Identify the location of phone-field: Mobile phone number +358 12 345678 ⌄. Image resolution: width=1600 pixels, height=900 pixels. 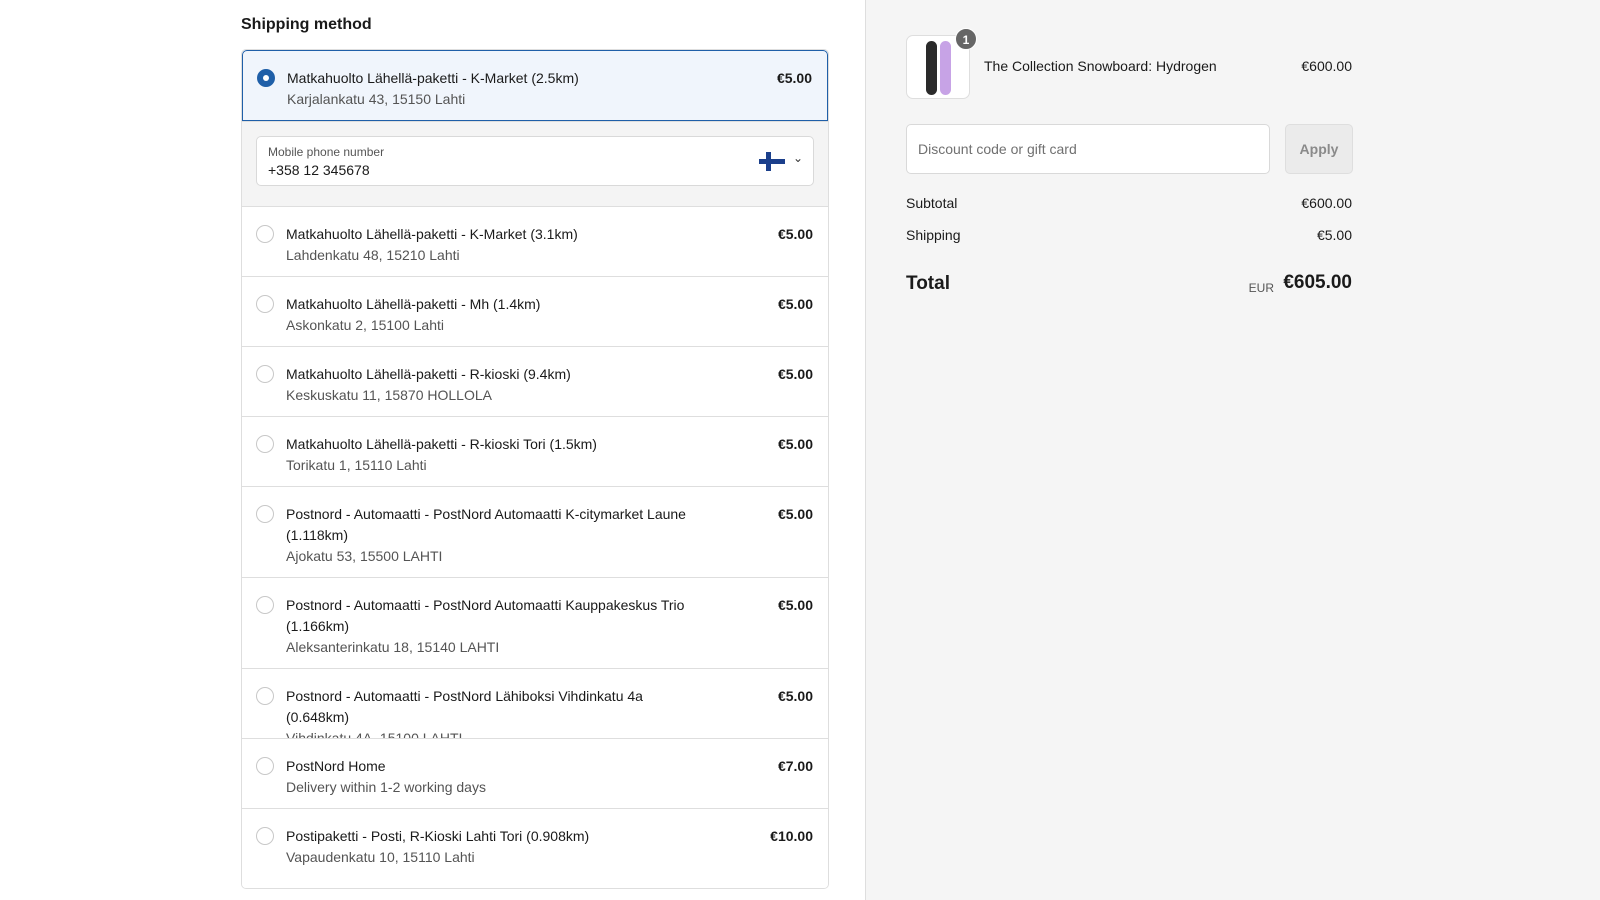
(535, 161).